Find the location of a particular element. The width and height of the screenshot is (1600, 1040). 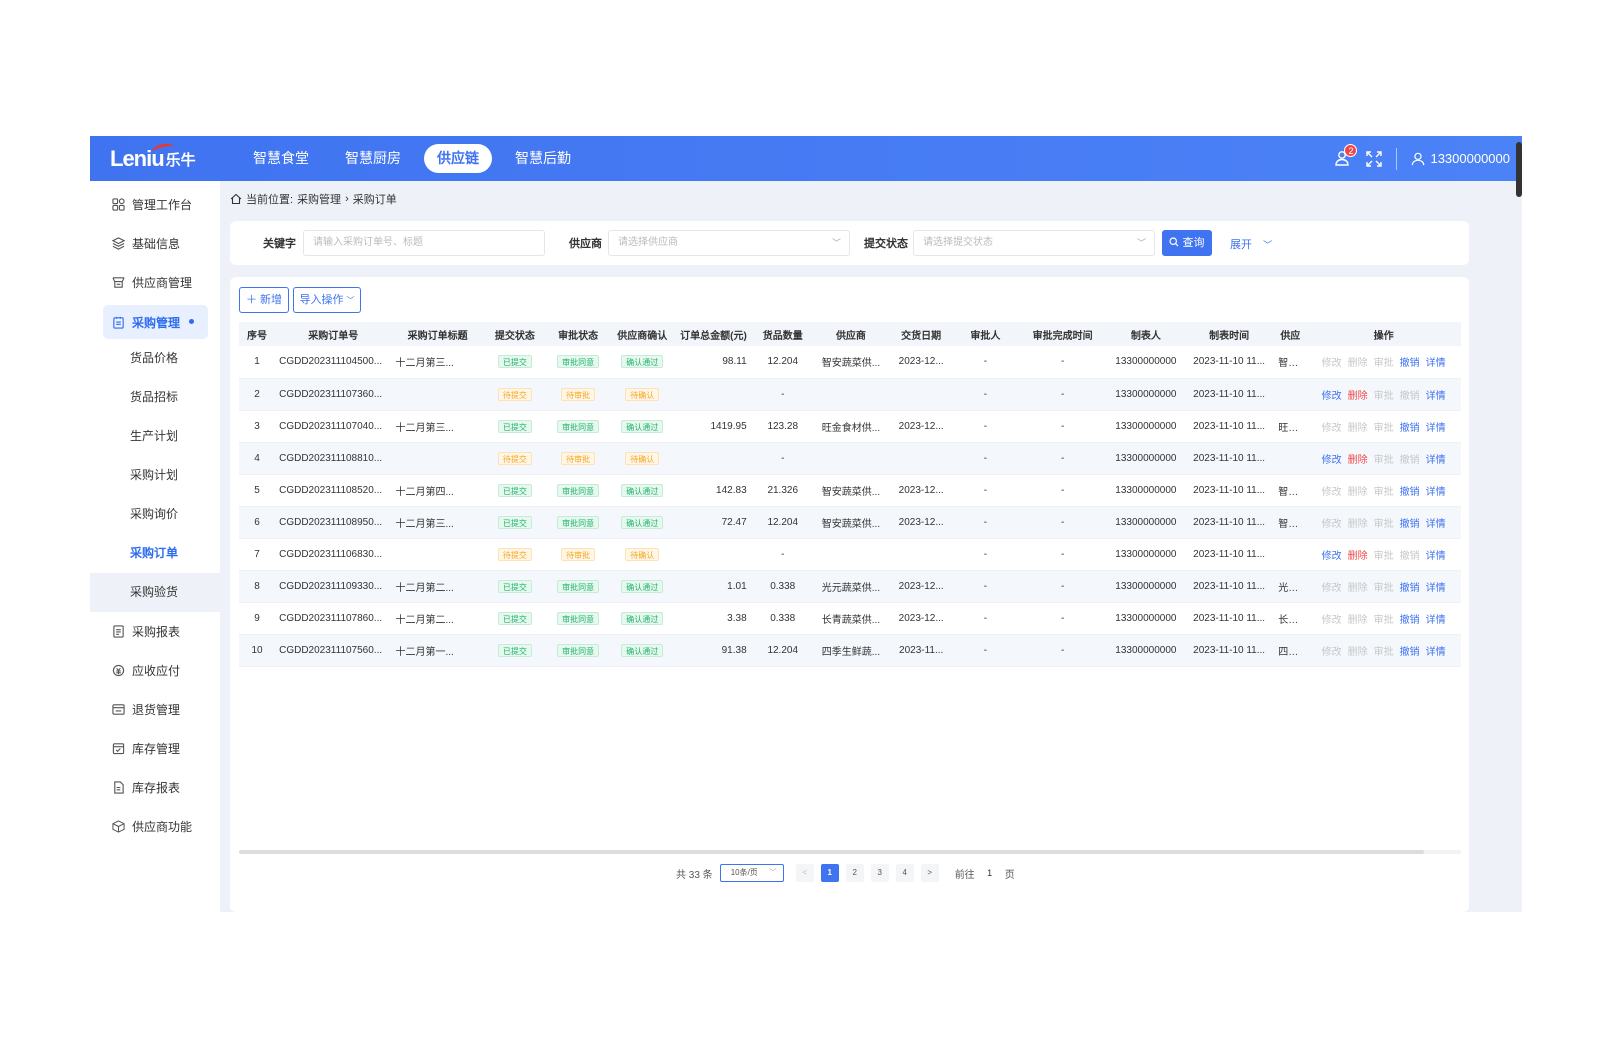

keyword-input: 请输入采购订单号、标题 is located at coordinates (424, 243).